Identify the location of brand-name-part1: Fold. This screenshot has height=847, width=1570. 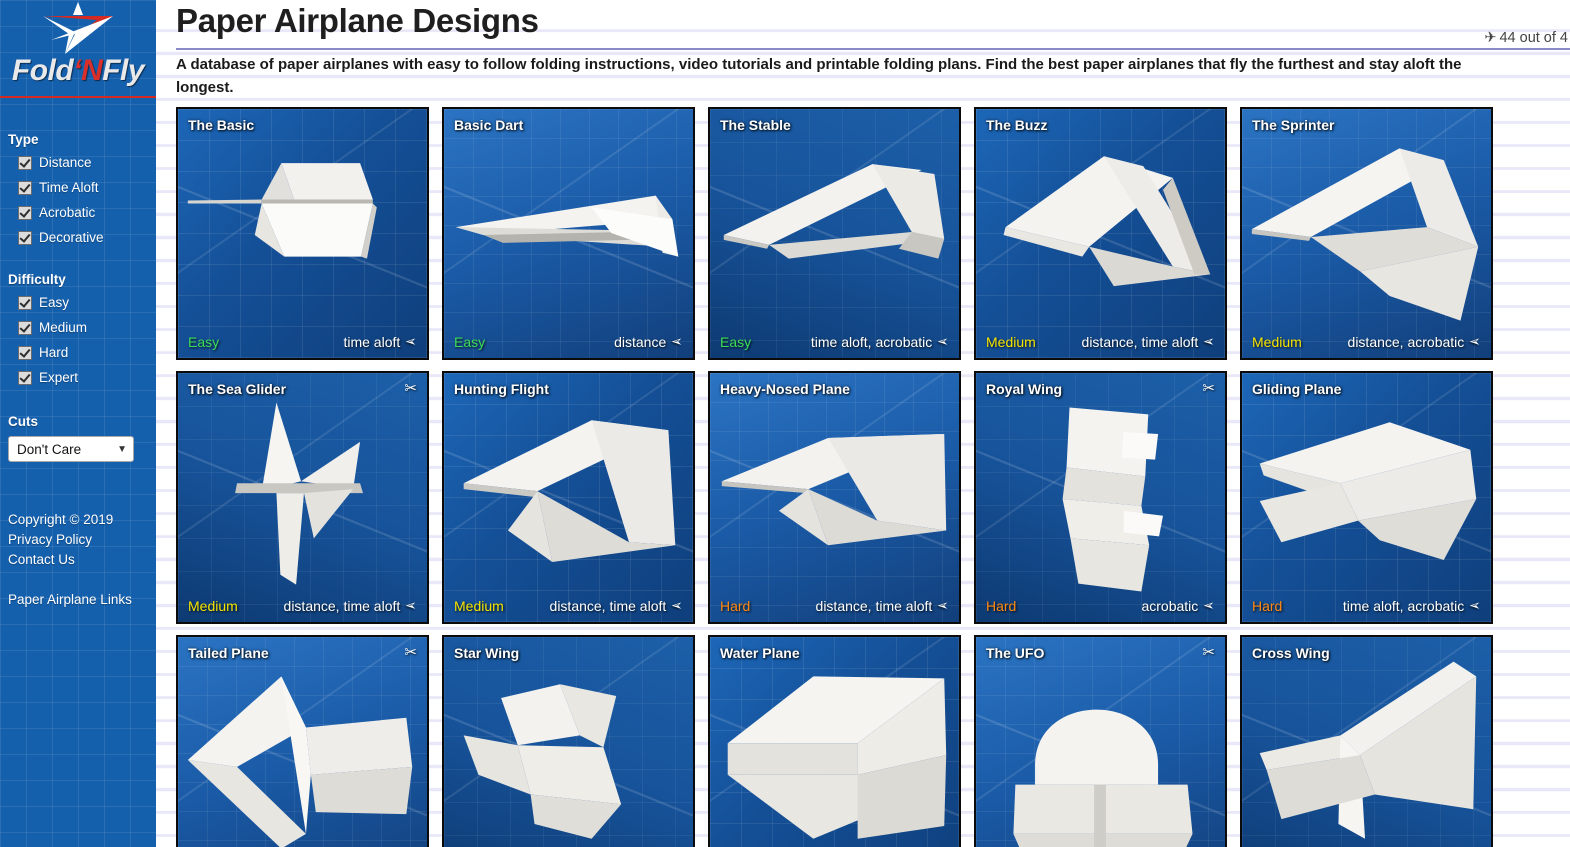
(42, 70).